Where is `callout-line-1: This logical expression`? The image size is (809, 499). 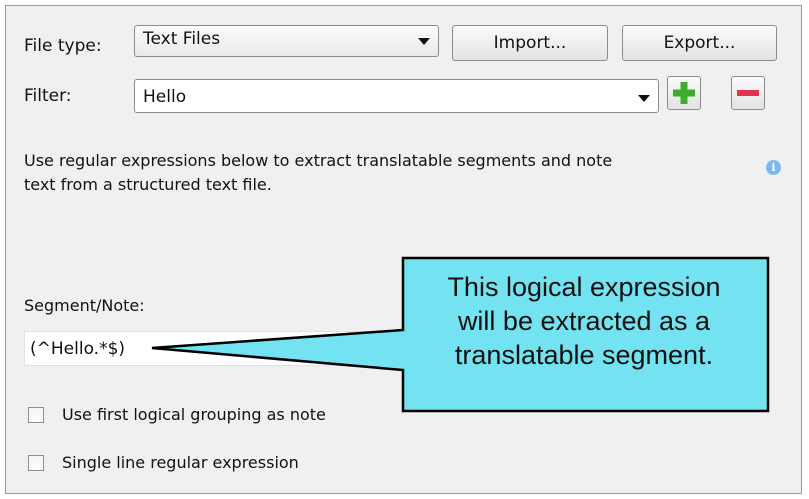
callout-line-1: This logical expression is located at coordinates (584, 287).